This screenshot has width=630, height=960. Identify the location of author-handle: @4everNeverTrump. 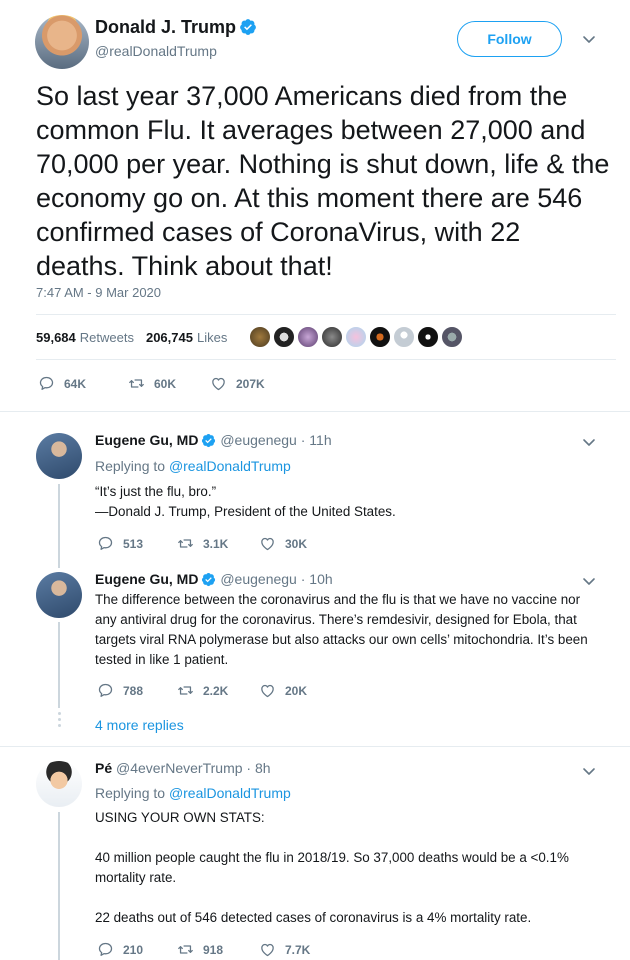
(179, 768).